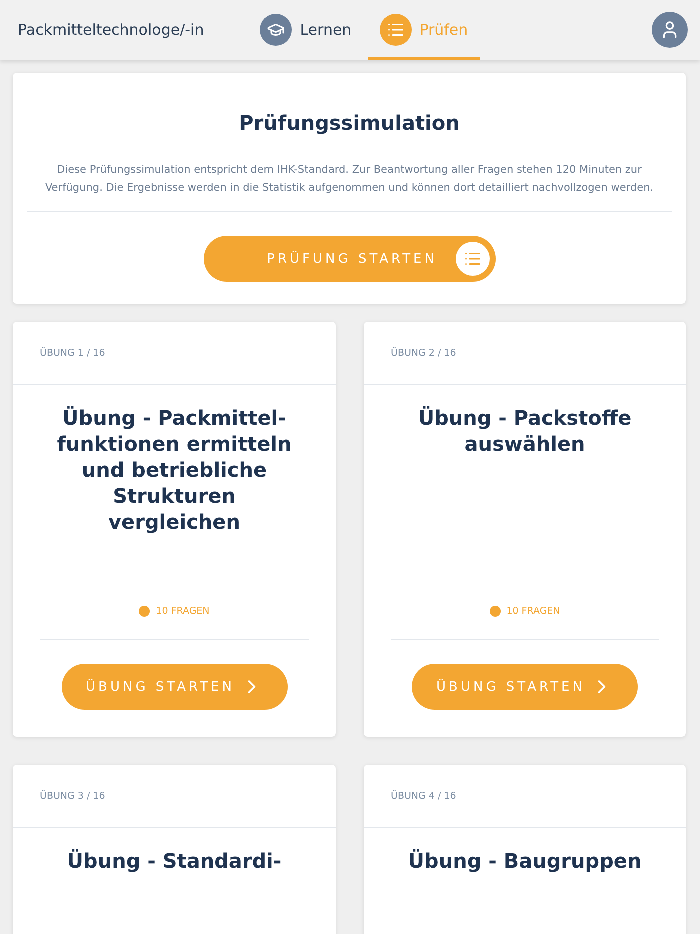  I want to click on exercise-counter: ÜBUNG 1 / 16, so click(73, 353).